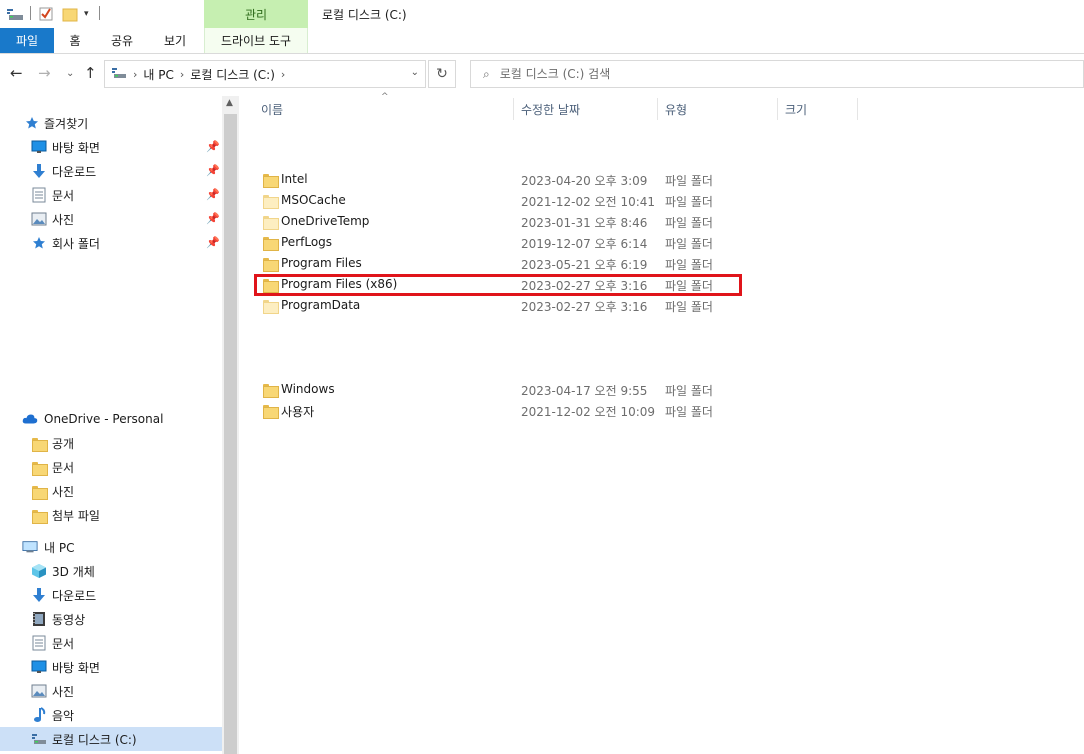  I want to click on up-arrow-icon: ↑, so click(90, 73).